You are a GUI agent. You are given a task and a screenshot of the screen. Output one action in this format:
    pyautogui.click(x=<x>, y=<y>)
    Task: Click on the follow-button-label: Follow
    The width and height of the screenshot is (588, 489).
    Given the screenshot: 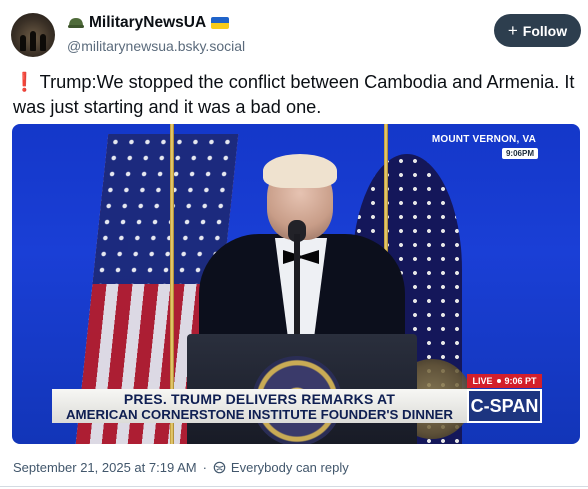 What is the action you would take?
    pyautogui.click(x=545, y=30)
    